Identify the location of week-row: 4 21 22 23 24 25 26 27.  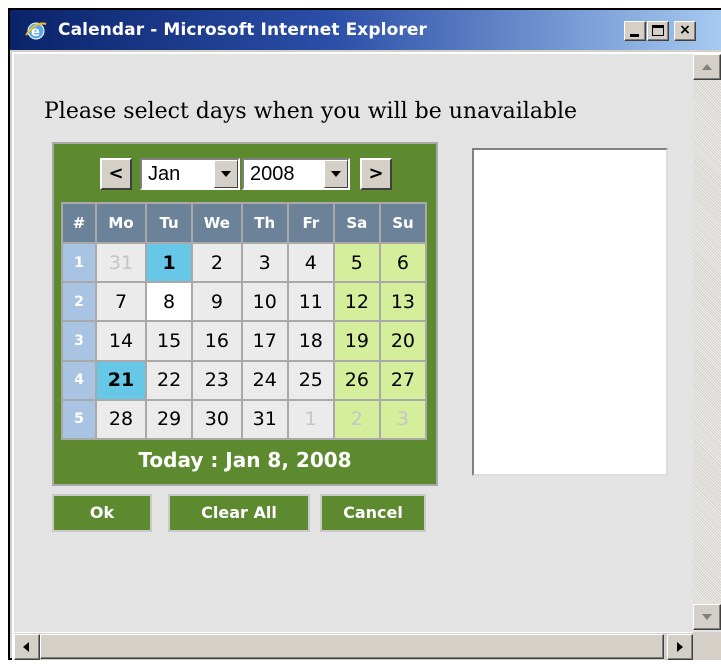
(244, 380).